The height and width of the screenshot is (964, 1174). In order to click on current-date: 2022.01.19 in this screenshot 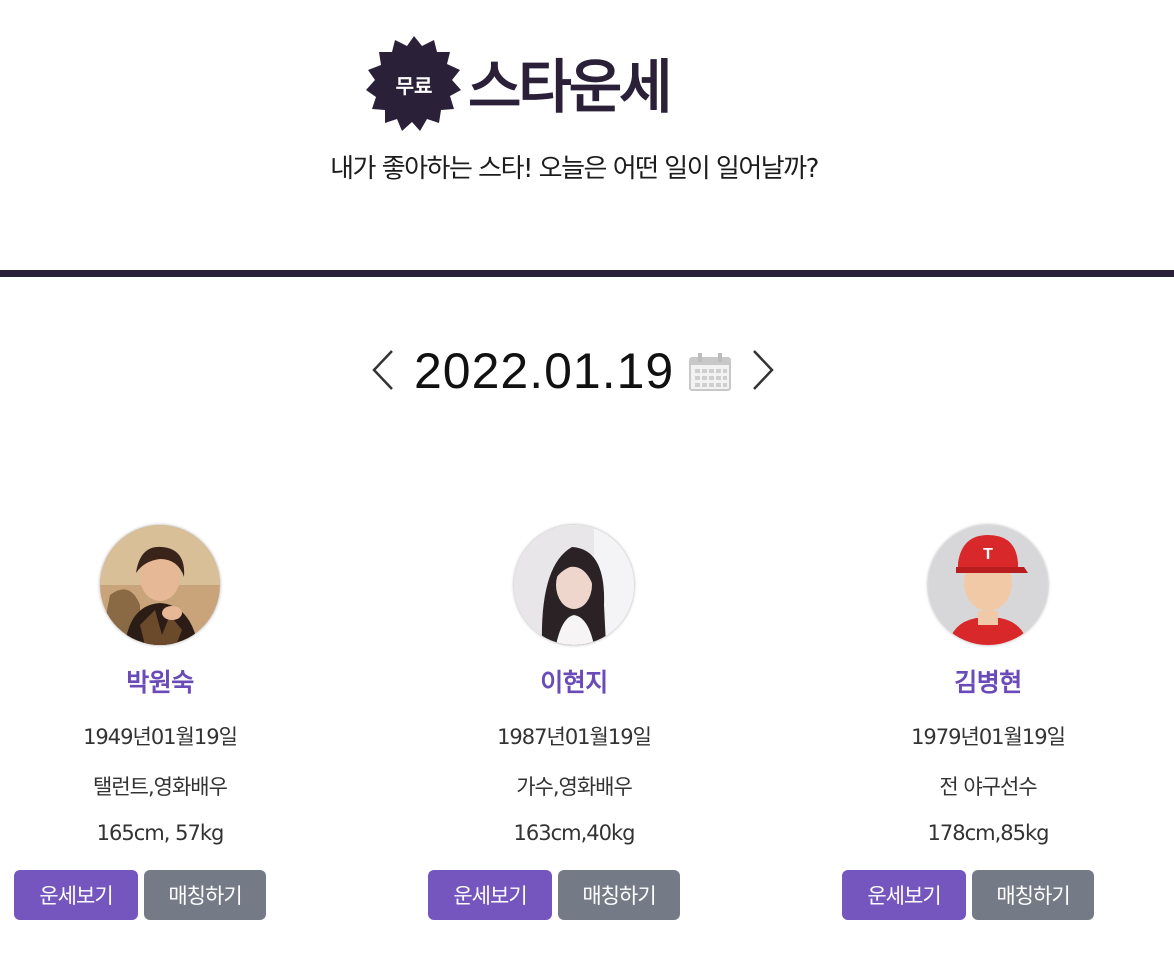, I will do `click(544, 371)`.